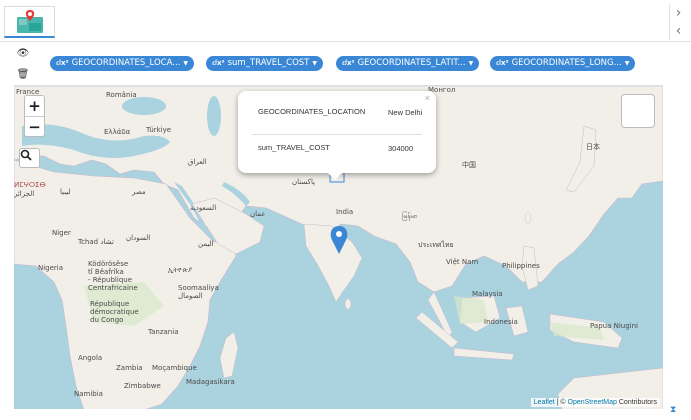  What do you see at coordinates (593, 147) in the screenshot?
I see `map-label: 日本` at bounding box center [593, 147].